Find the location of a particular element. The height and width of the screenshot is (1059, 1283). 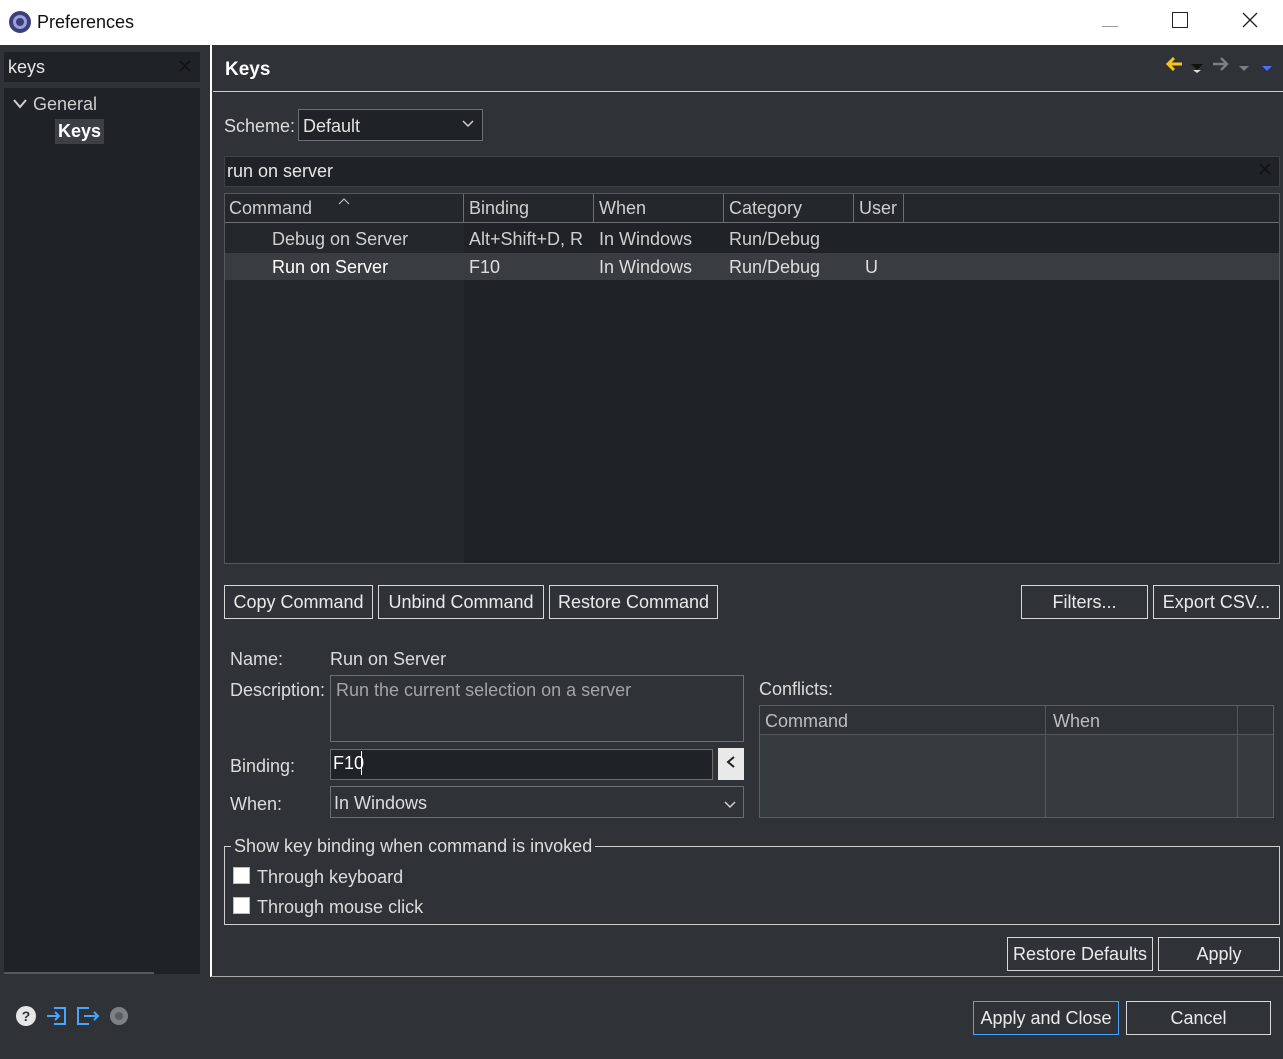

cell-command: Run on Server is located at coordinates (330, 267).